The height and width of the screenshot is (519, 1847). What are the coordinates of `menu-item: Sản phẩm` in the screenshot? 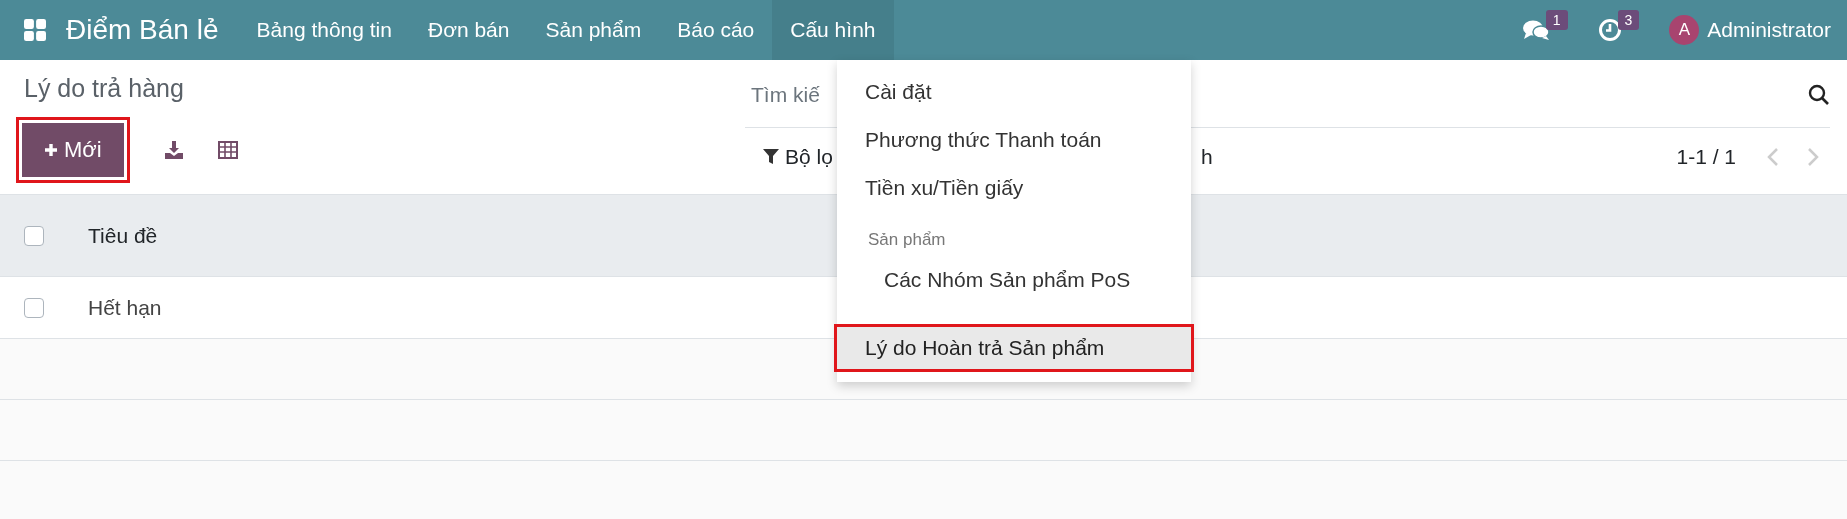 It's located at (593, 30).